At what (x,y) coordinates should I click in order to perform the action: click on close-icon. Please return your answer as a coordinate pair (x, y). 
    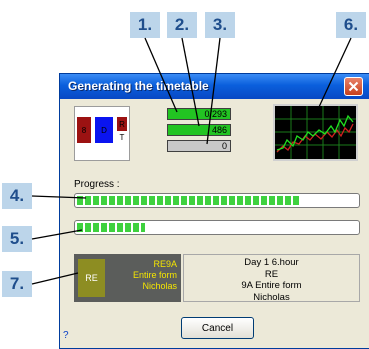
    Looking at the image, I should click on (353, 86).